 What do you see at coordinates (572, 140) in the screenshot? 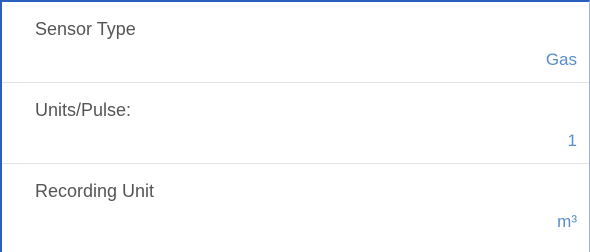
I see `setting-value: 1` at bounding box center [572, 140].